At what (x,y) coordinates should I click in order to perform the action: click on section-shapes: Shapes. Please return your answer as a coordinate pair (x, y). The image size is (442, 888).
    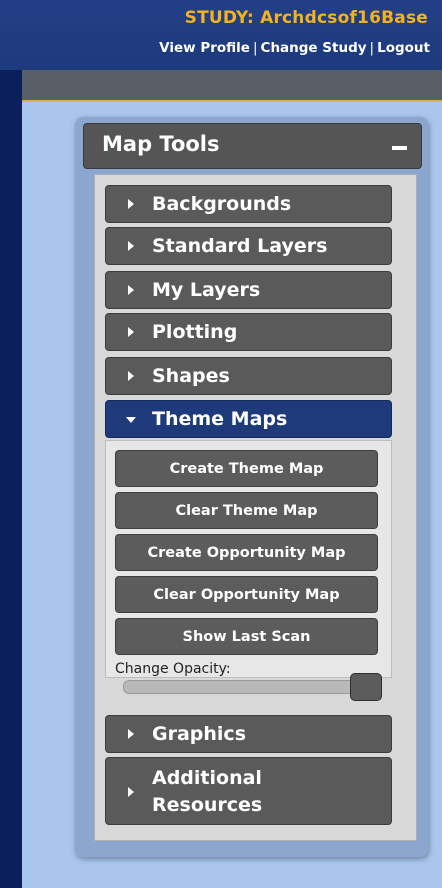
    Looking at the image, I should click on (248, 376).